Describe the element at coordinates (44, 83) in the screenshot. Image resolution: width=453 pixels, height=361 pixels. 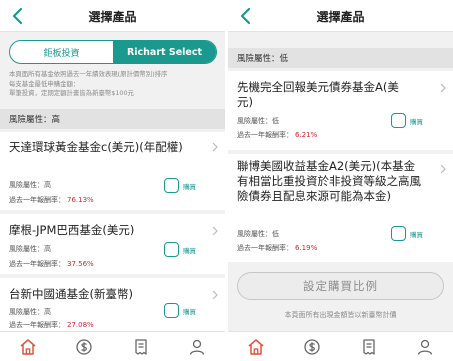
I see `note-line: 每支基金最低申購金額：` at that location.